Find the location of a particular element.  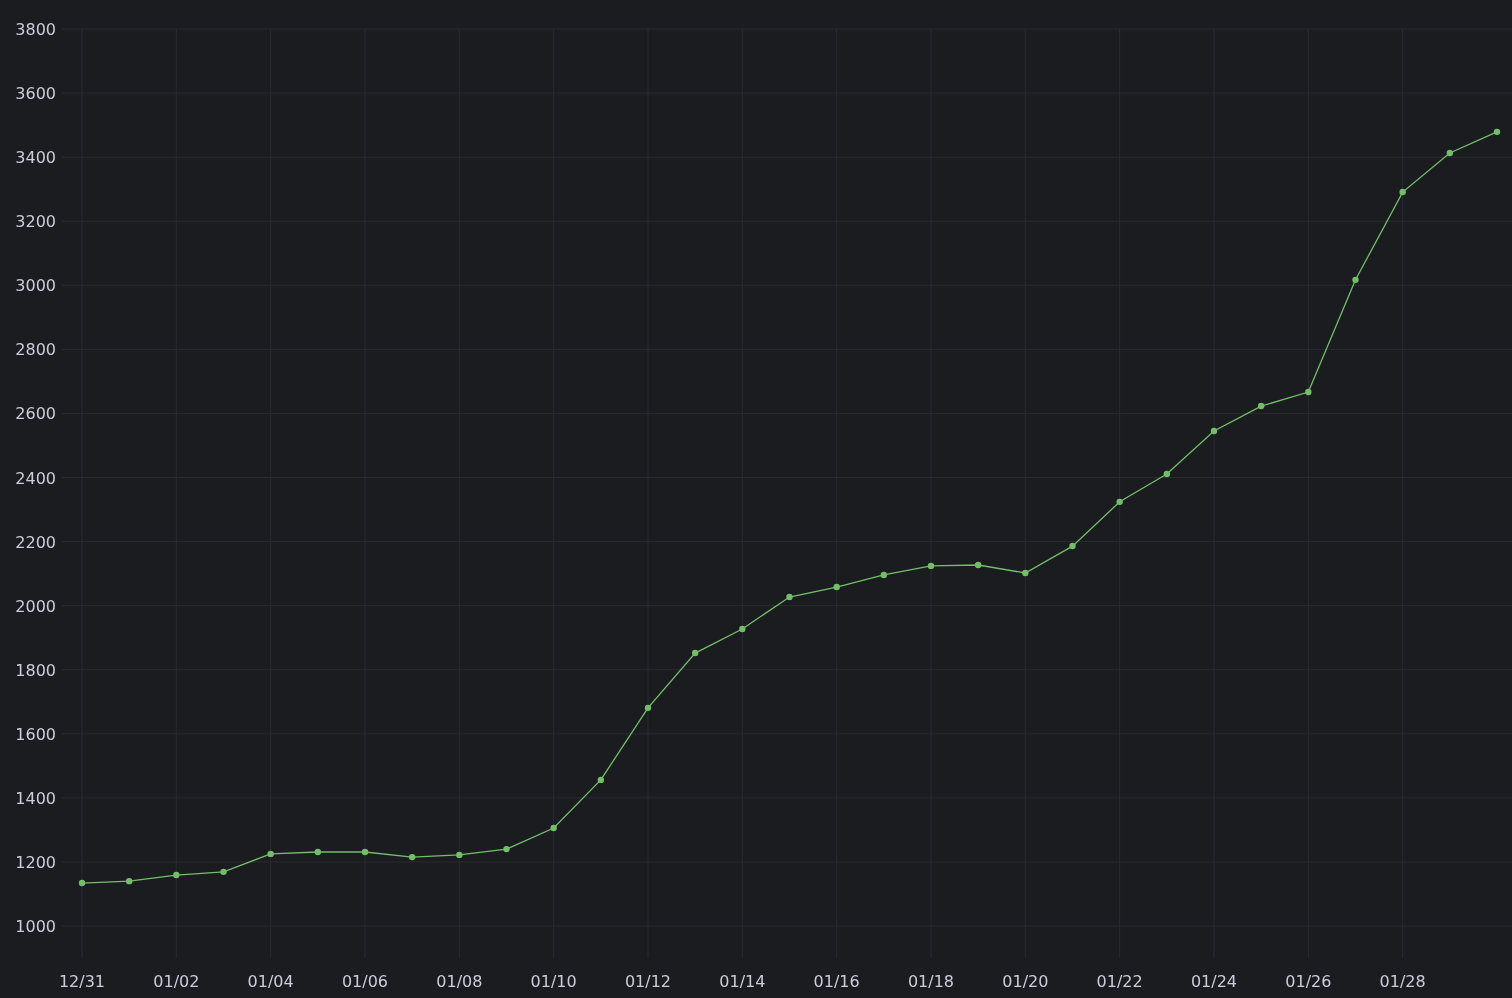

axis-label: 01/24 is located at coordinates (1214, 981).